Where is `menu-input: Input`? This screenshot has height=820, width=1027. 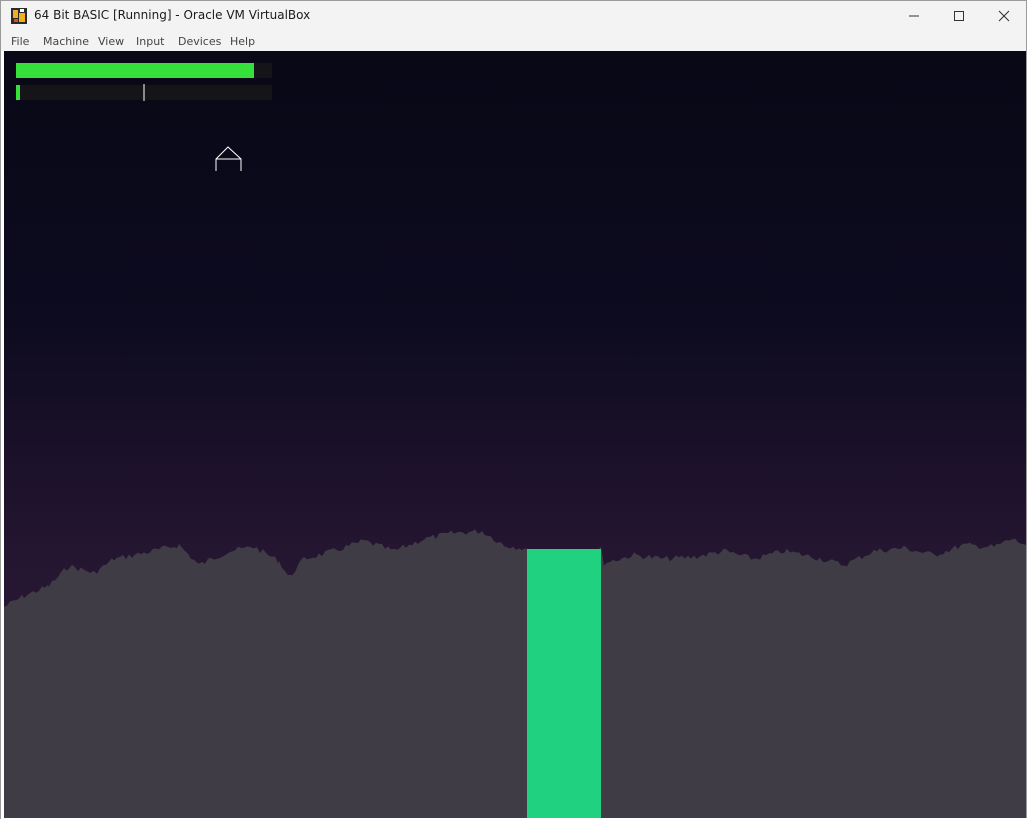
menu-input: Input is located at coordinates (150, 41).